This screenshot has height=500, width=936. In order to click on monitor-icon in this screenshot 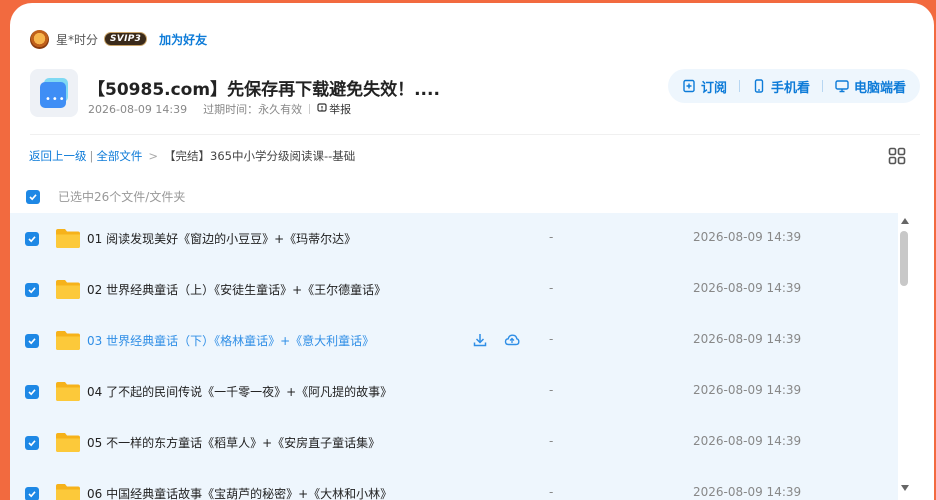, I will do `click(842, 86)`.